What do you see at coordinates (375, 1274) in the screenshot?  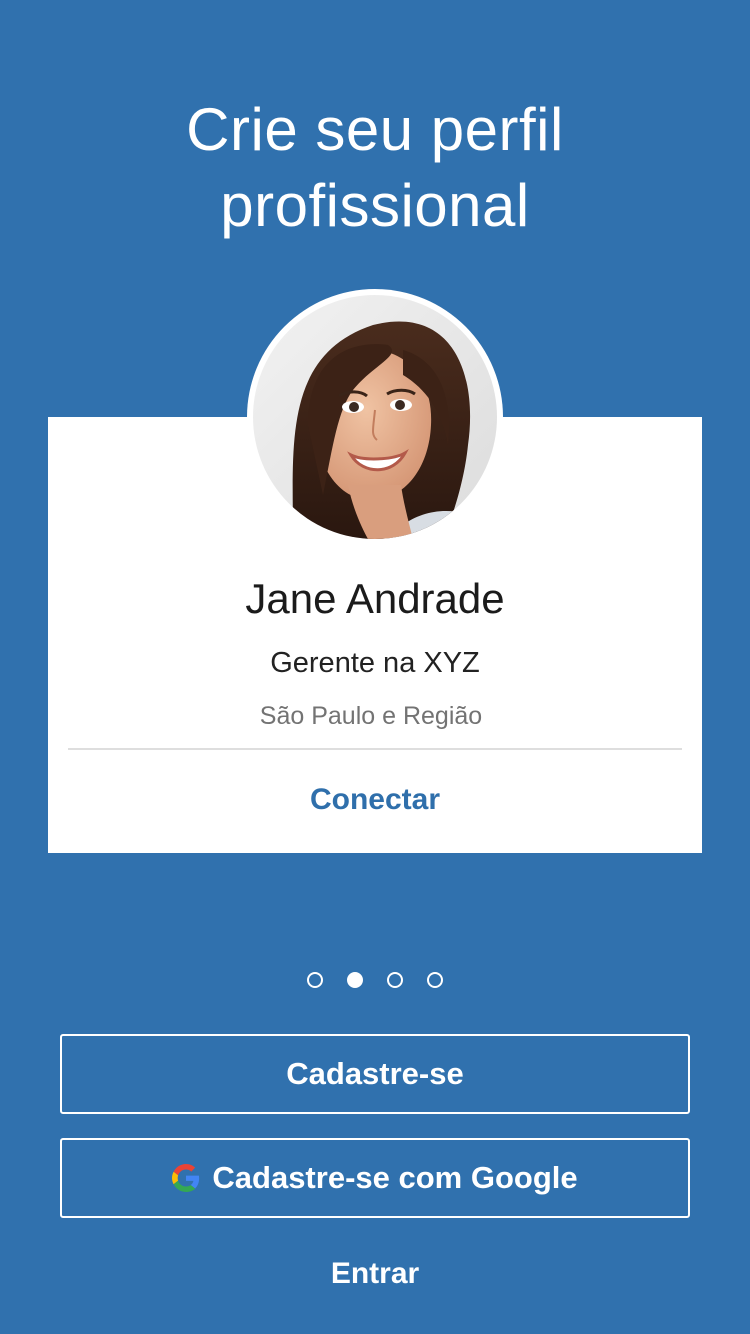 I see `signin-link: Entrar` at bounding box center [375, 1274].